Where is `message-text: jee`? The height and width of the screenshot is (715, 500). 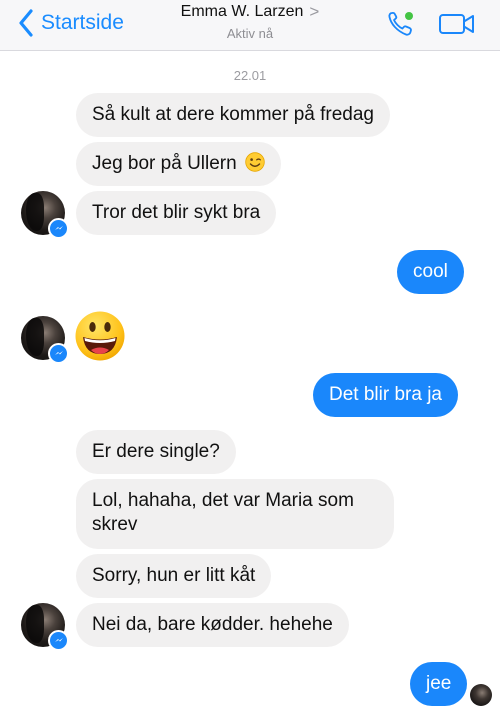 message-text: jee is located at coordinates (439, 683).